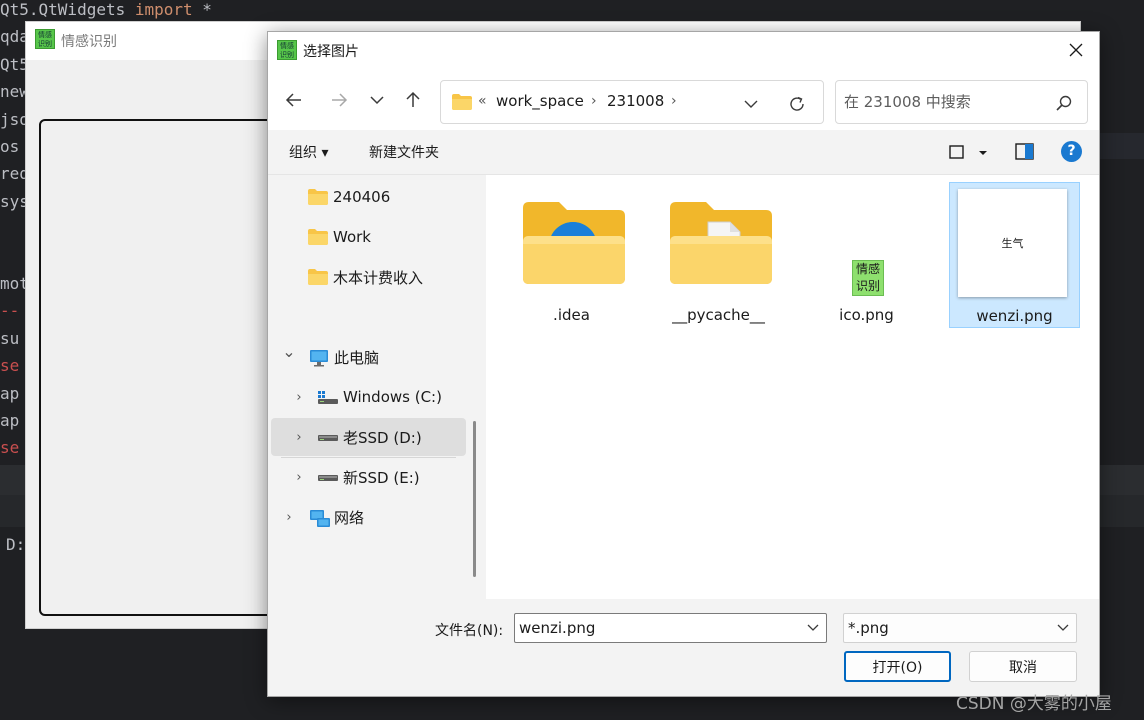 The width and height of the screenshot is (1144, 720). Describe the element at coordinates (944, 102) in the screenshot. I see `search-input` at that location.